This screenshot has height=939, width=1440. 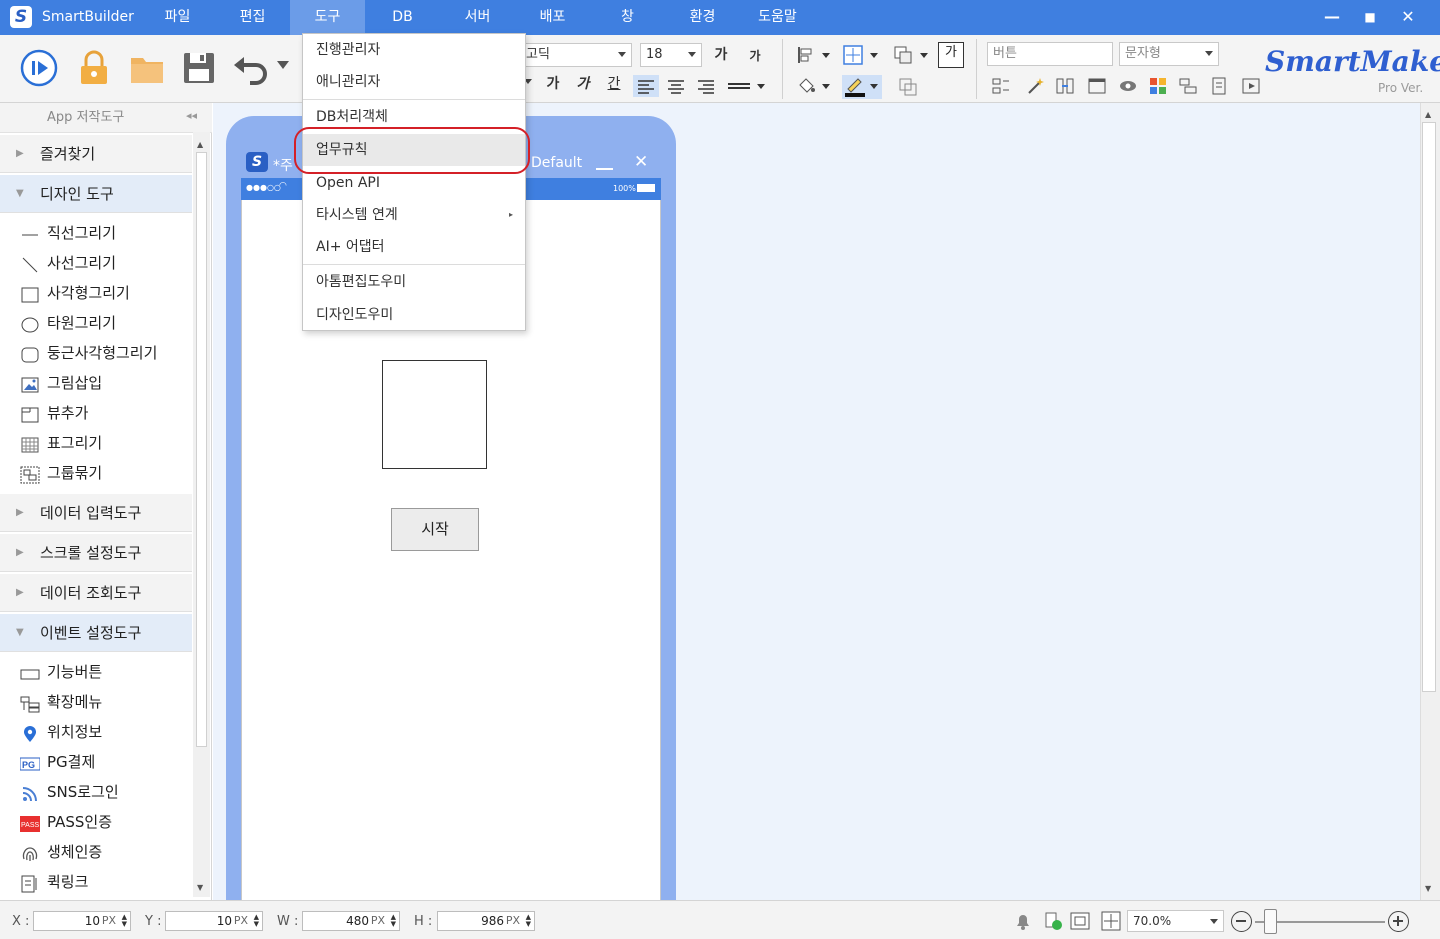 I want to click on bell-icon, so click(x=1023, y=921).